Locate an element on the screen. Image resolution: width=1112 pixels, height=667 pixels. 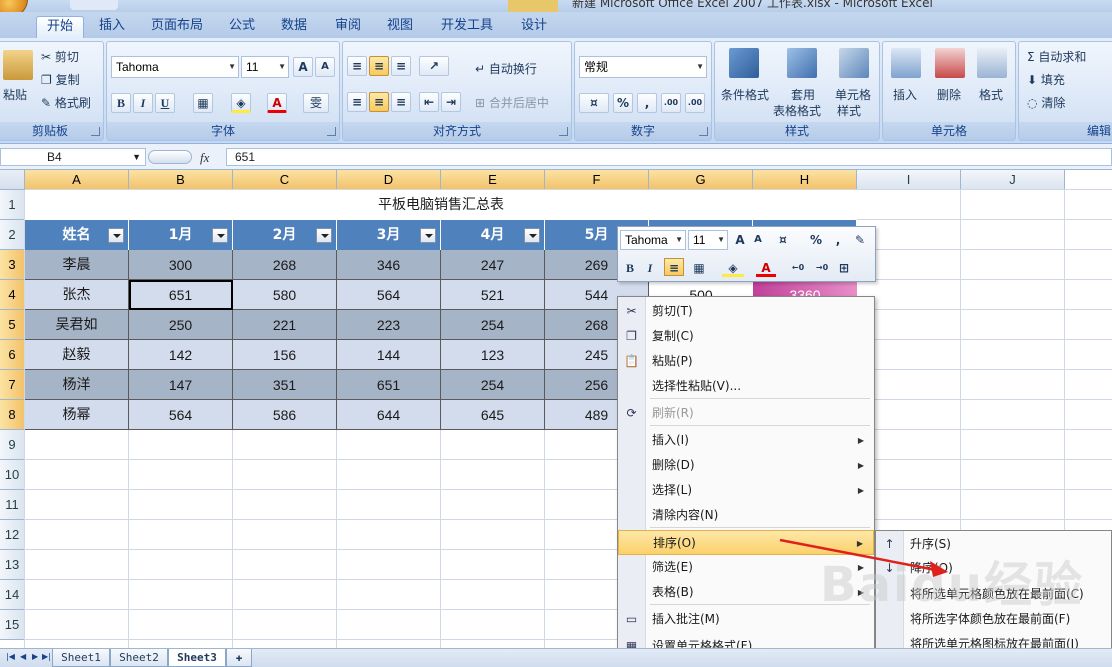
formula-bar-resize-handle is located at coordinates (170, 157).